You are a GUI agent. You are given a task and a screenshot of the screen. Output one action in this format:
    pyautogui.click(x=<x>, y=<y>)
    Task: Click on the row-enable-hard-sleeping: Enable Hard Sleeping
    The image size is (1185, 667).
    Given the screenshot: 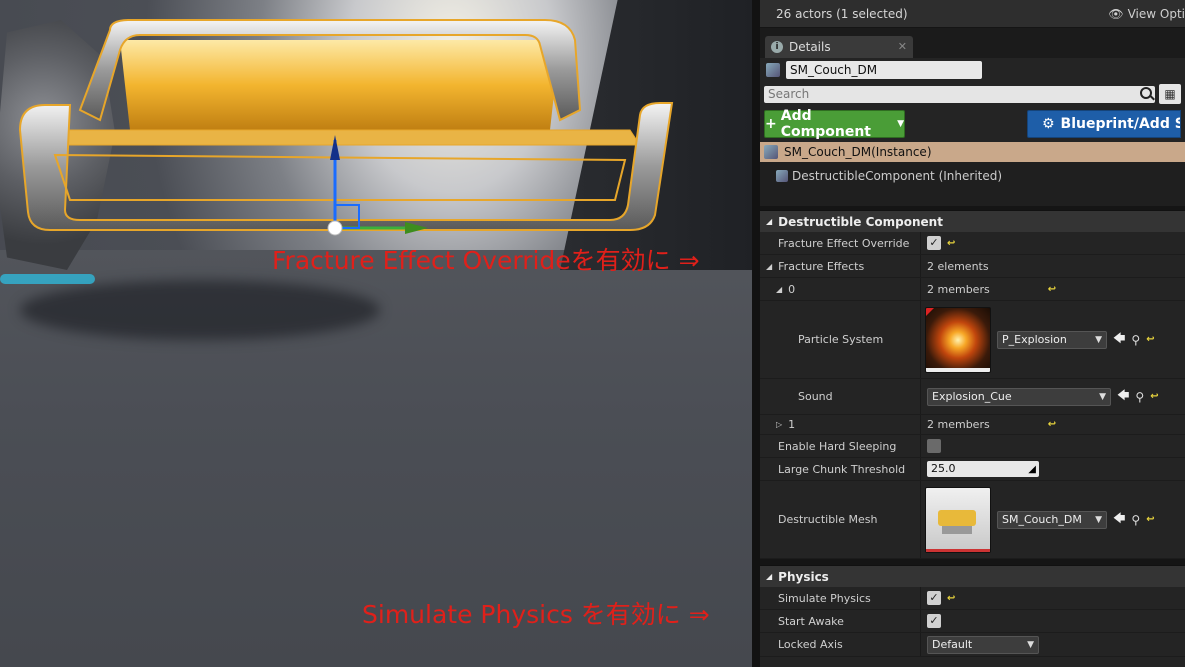 What is the action you would take?
    pyautogui.click(x=972, y=446)
    